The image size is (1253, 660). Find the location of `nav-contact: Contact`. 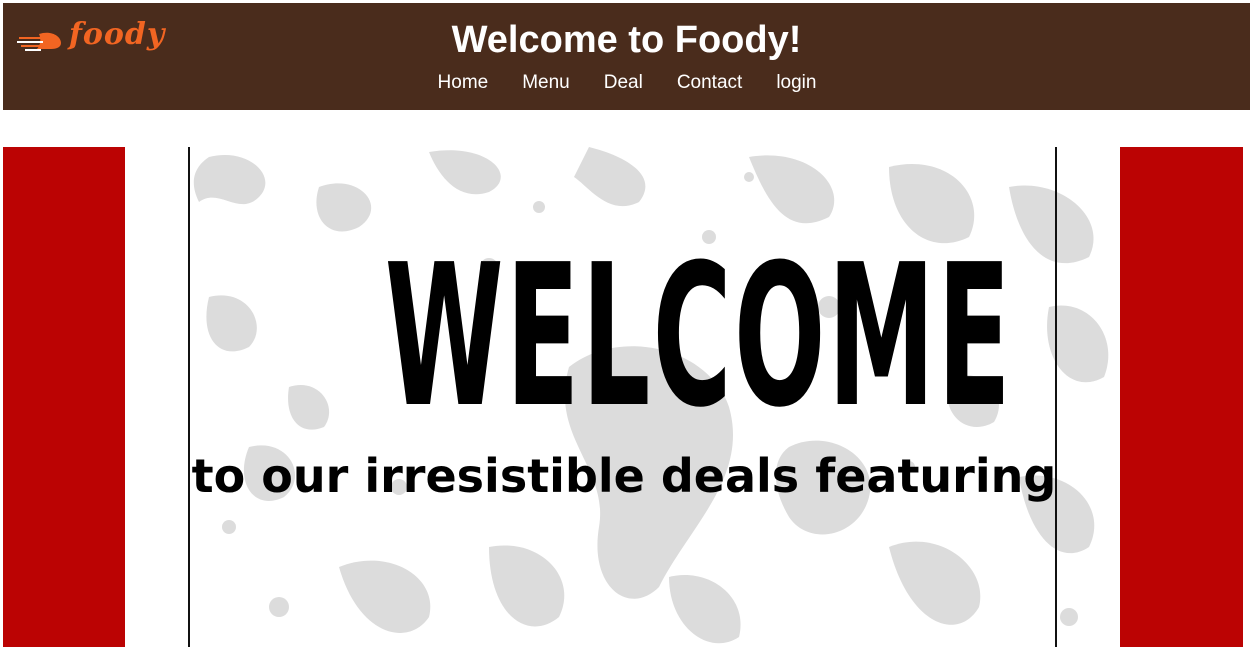

nav-contact: Contact is located at coordinates (709, 83).